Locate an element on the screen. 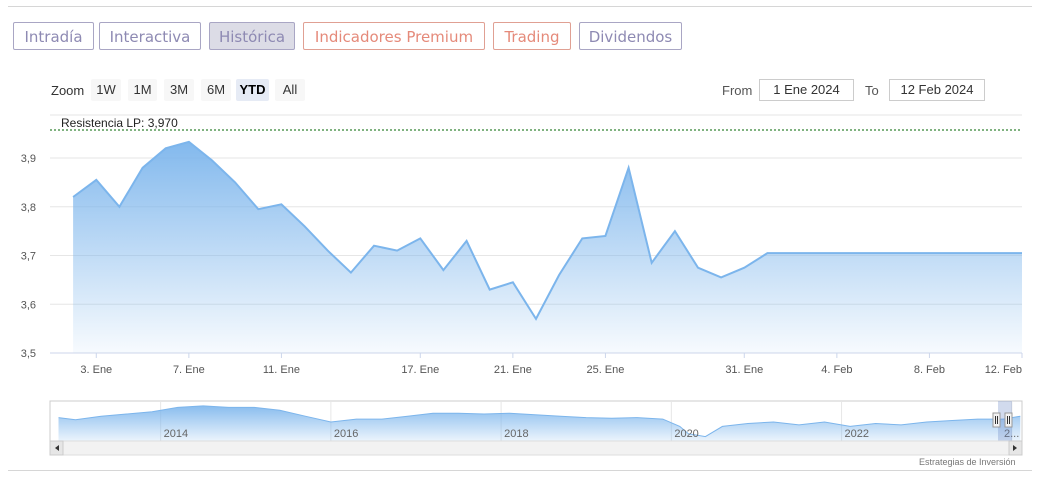 This screenshot has width=1042, height=478. chart-credit: Estrategias de Inversión is located at coordinates (967, 462).